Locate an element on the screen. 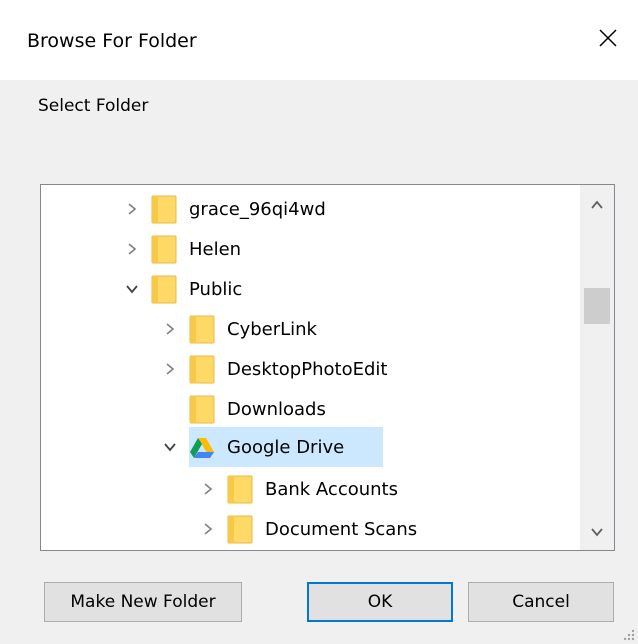 This screenshot has height=644, width=638. make-new-folder-button: Make New Folder is located at coordinates (143, 602).